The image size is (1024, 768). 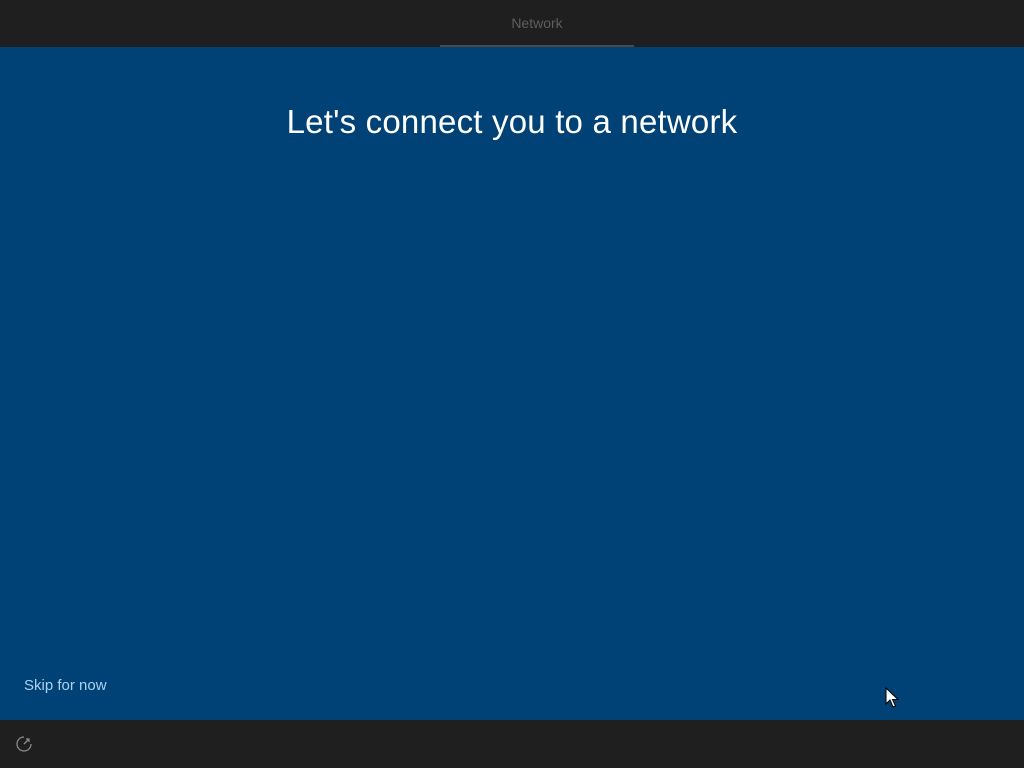 What do you see at coordinates (512, 744) in the screenshot?
I see `bottom-bar` at bounding box center [512, 744].